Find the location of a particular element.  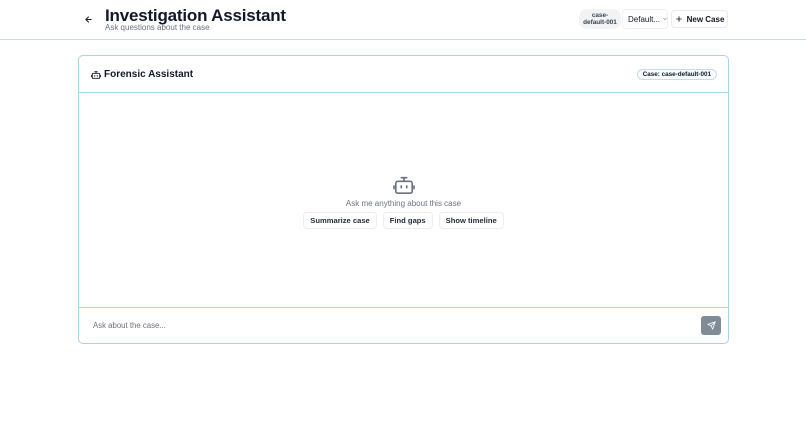

chat-input is located at coordinates (387, 325).